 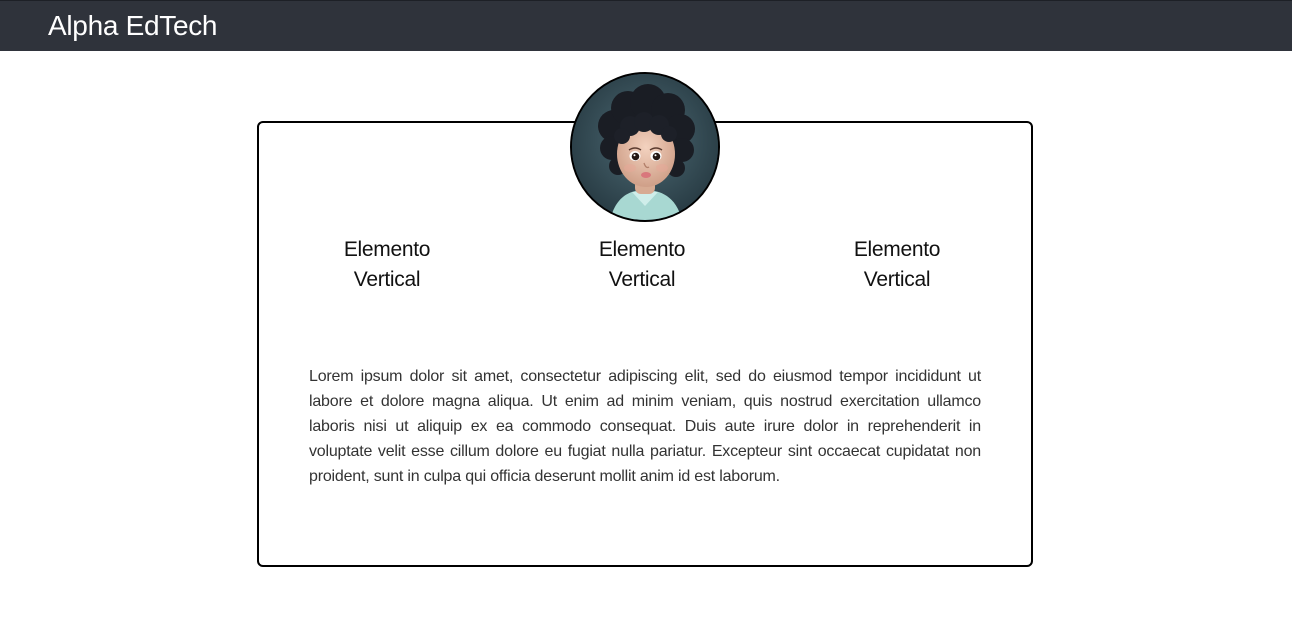 What do you see at coordinates (132, 26) in the screenshot?
I see `brand-link: Alpha EdTech` at bounding box center [132, 26].